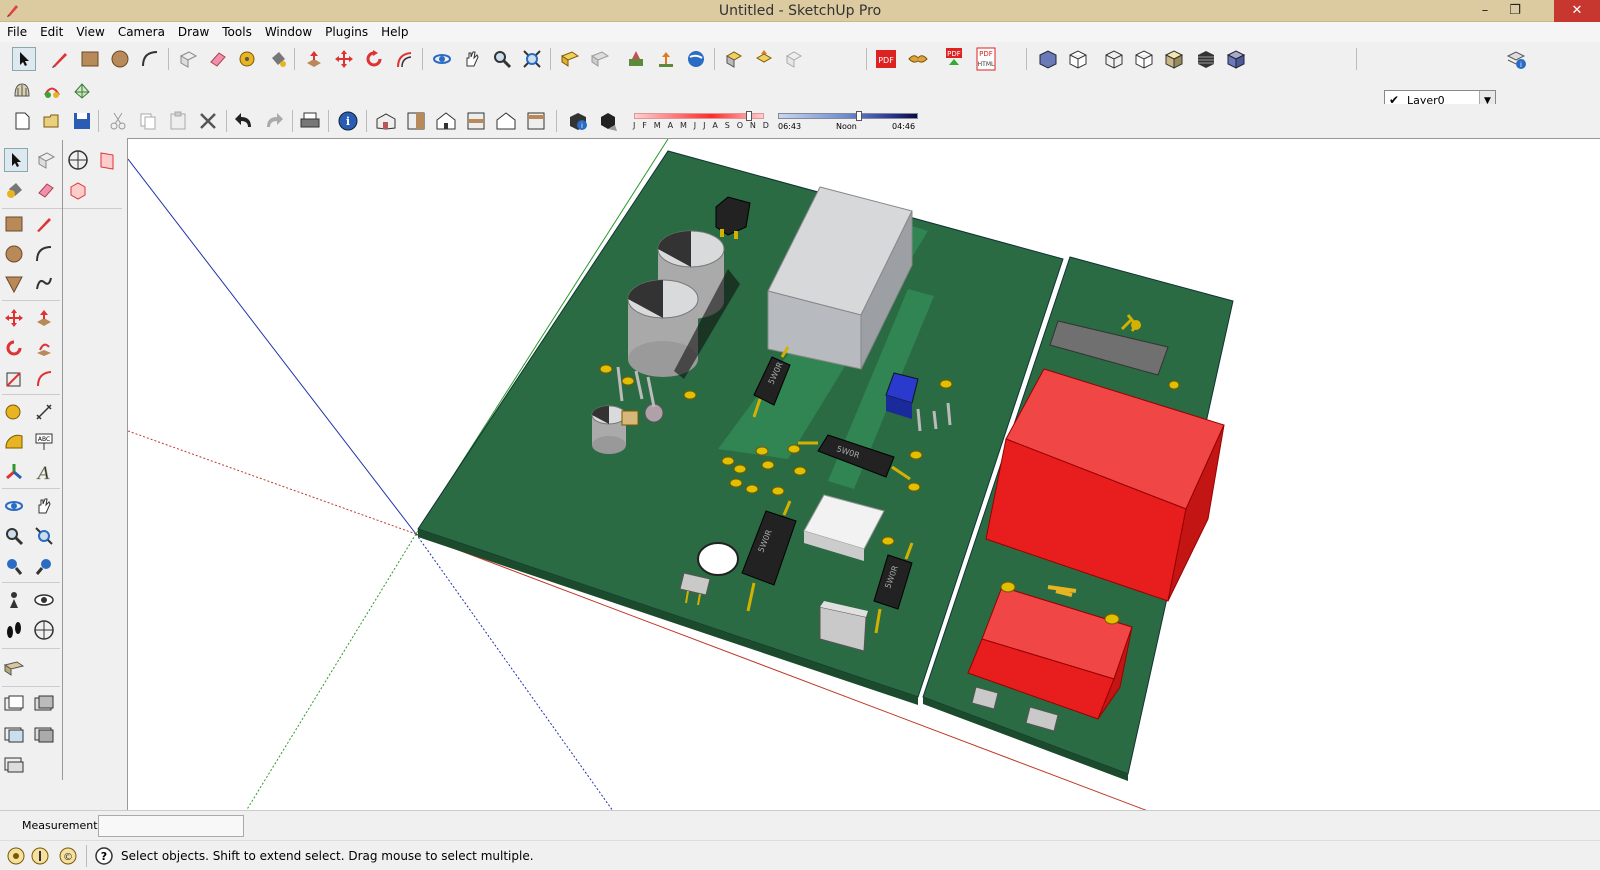 This screenshot has width=1600, height=870. Describe the element at coordinates (44, 704) in the screenshot. I see `scene-2-palette-icon` at that location.